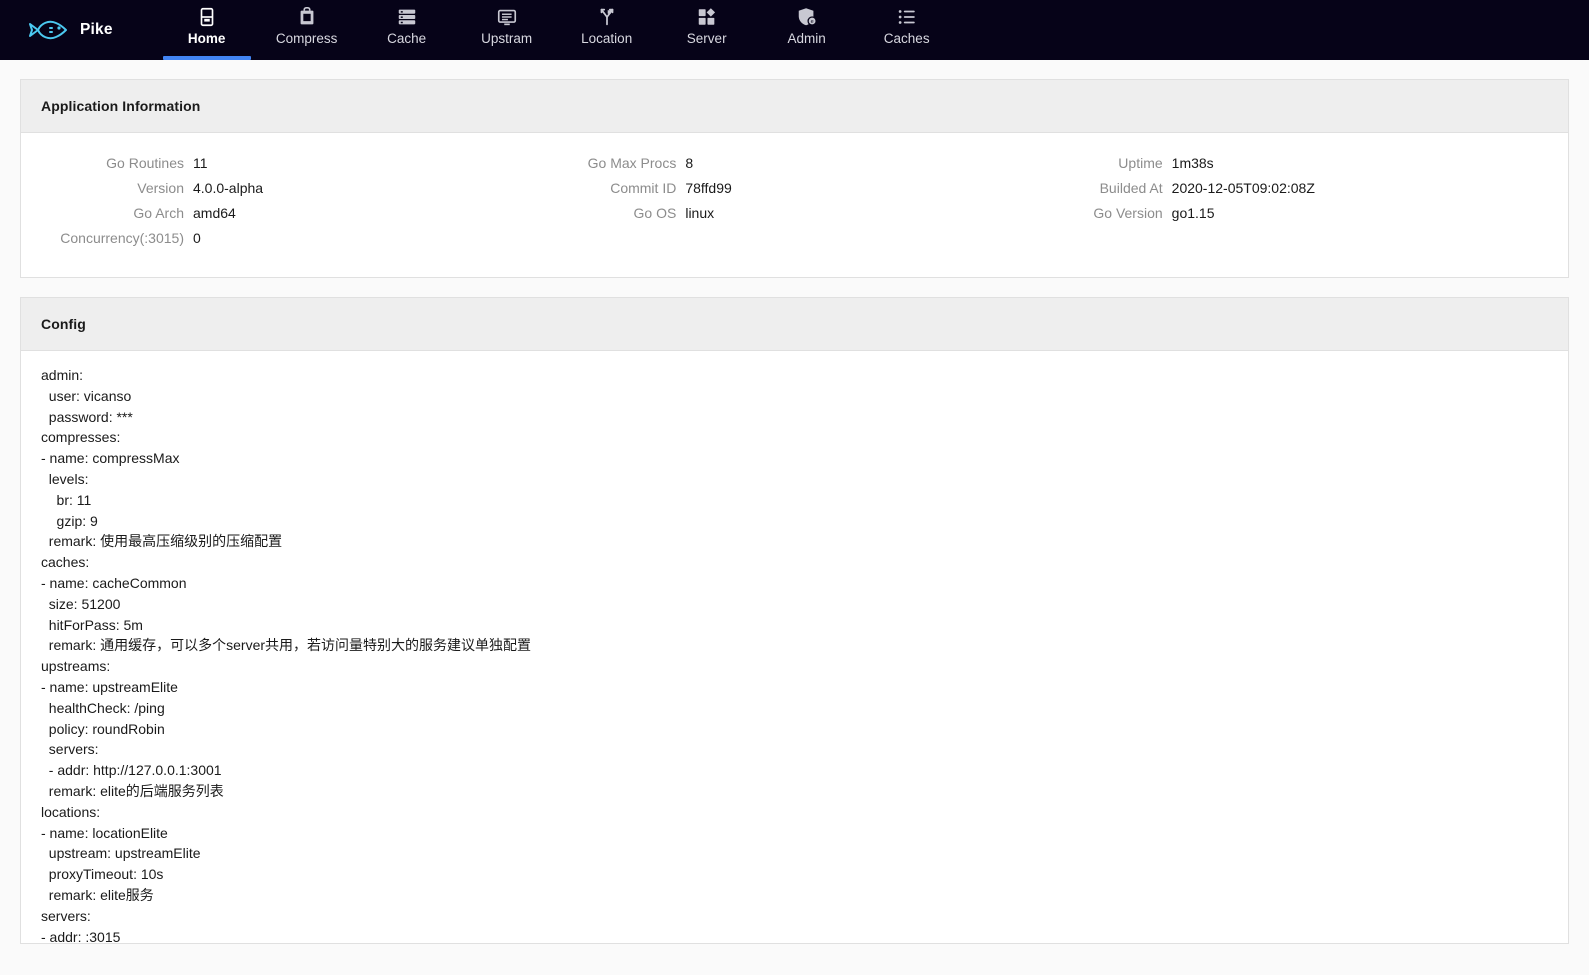  Describe the element at coordinates (706, 38) in the screenshot. I see `nav-item-label: Server` at that location.